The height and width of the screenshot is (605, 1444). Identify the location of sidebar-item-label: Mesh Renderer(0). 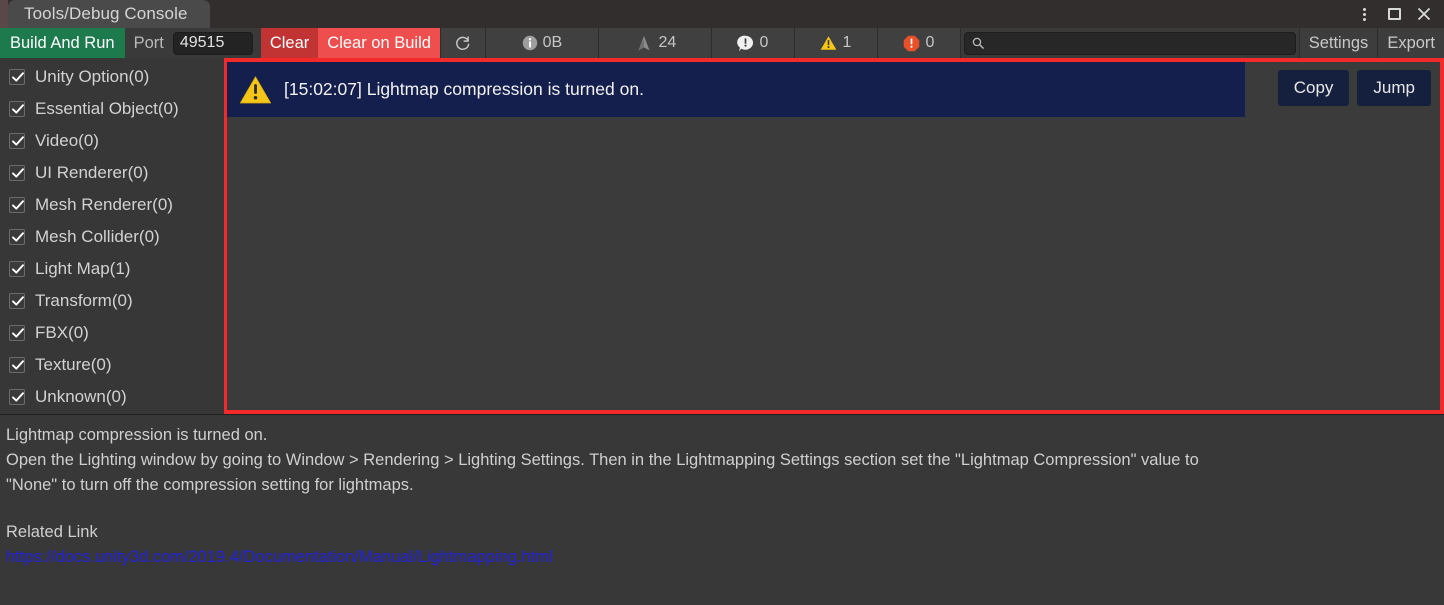
(104, 204).